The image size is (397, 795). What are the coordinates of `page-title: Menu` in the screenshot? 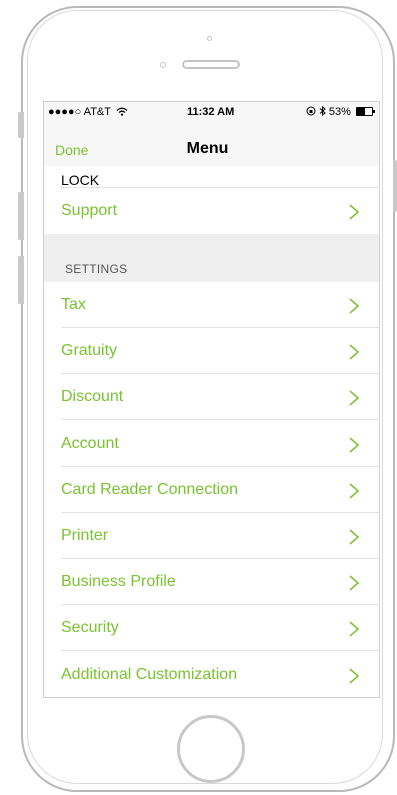 It's located at (207, 148).